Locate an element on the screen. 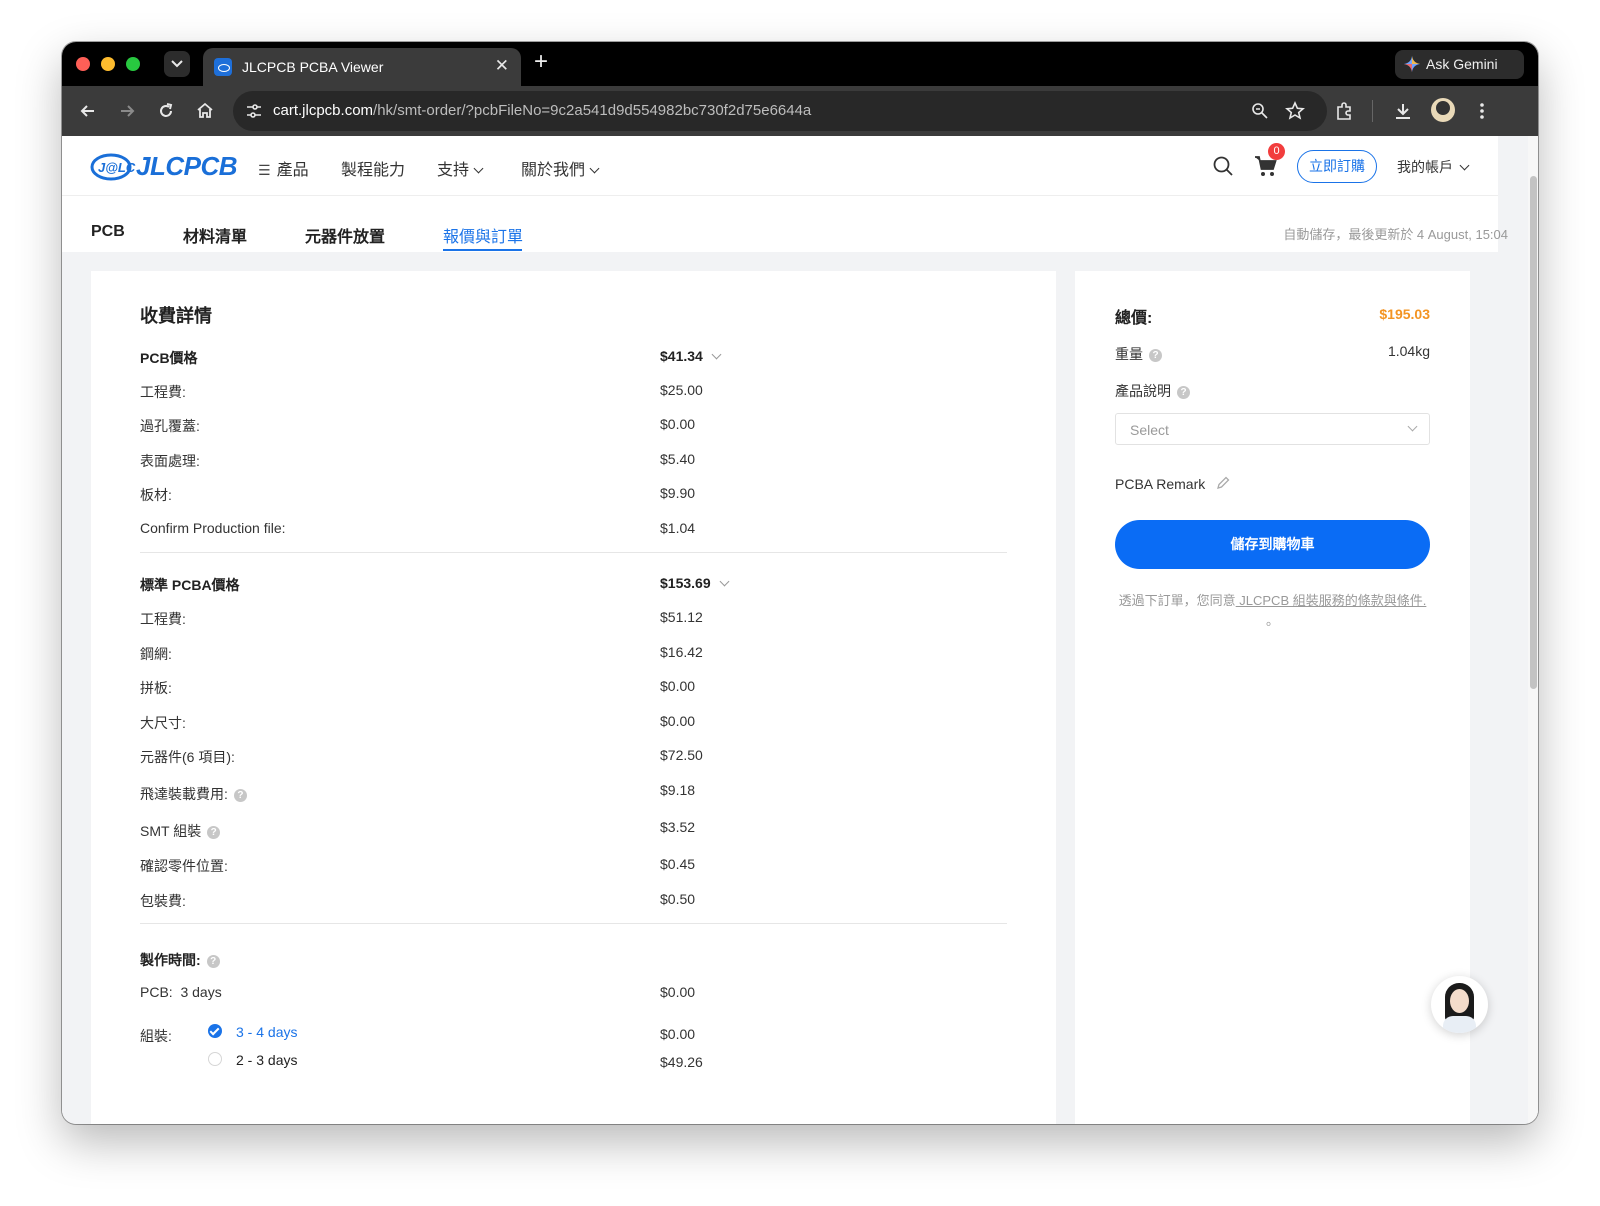  logo-text: JLCPCB is located at coordinates (187, 166).